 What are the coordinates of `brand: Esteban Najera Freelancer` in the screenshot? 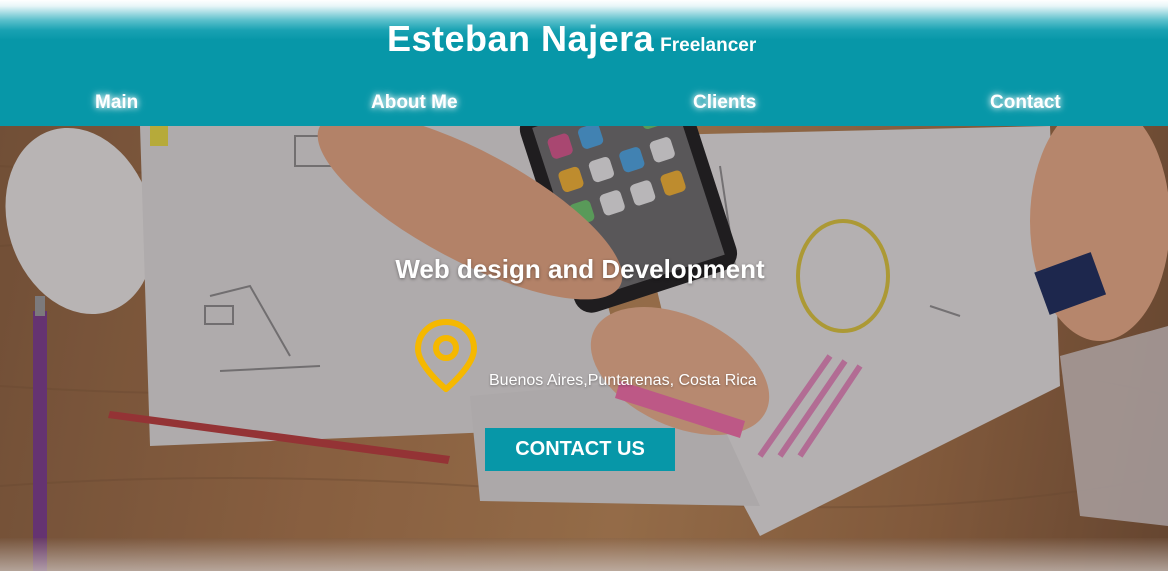 It's located at (571, 39).